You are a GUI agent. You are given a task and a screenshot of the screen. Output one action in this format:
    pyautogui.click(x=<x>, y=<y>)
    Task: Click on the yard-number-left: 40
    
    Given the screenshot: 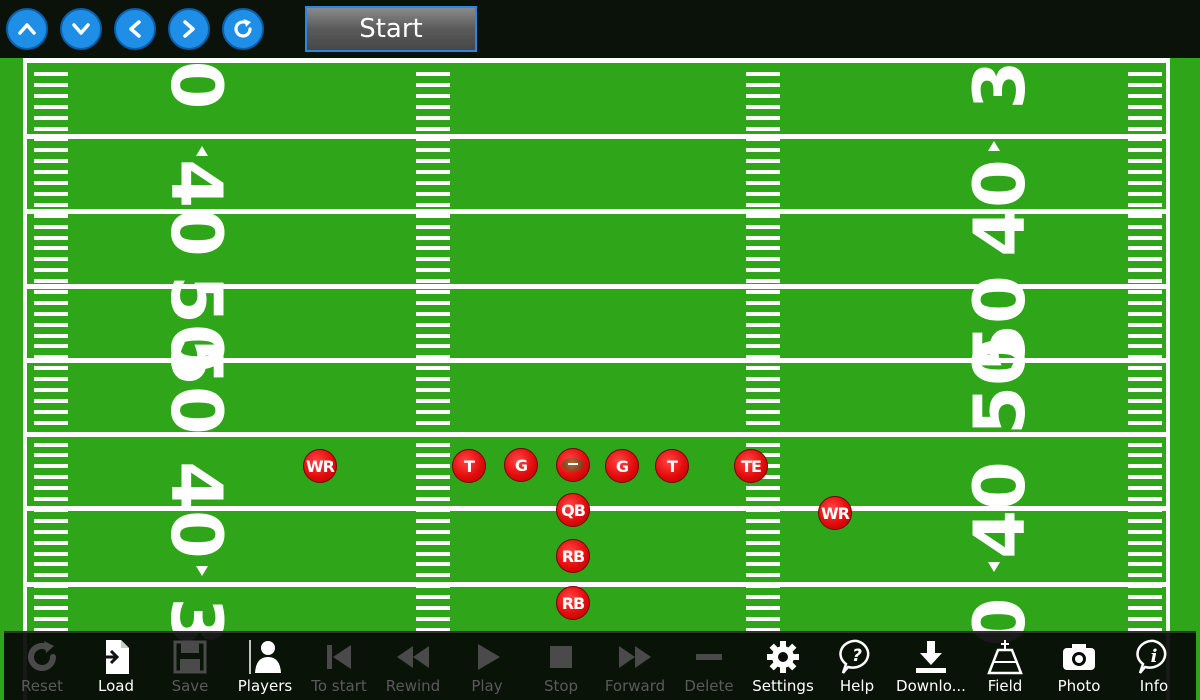 What is the action you would take?
    pyautogui.click(x=196, y=510)
    